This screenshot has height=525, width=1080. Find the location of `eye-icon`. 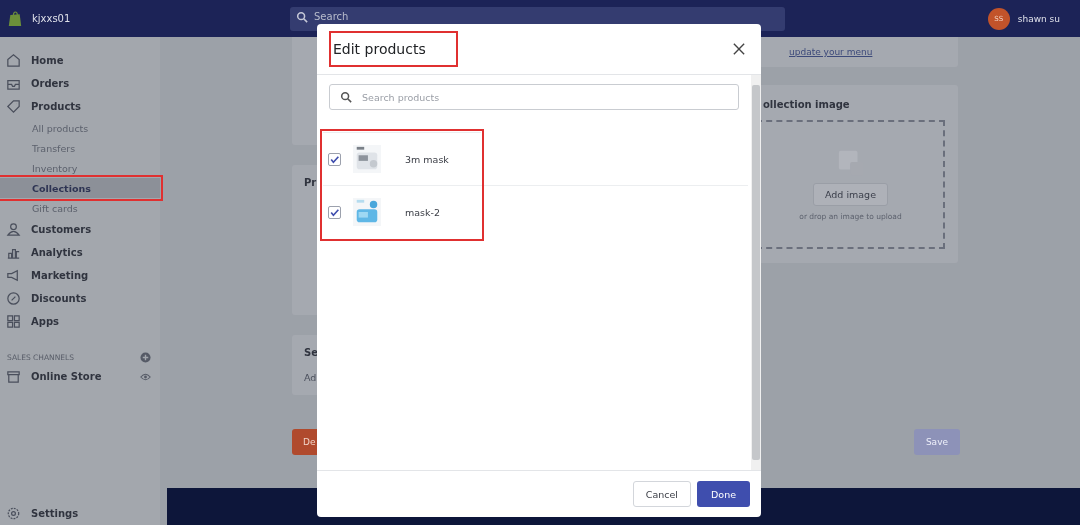

eye-icon is located at coordinates (145, 376).